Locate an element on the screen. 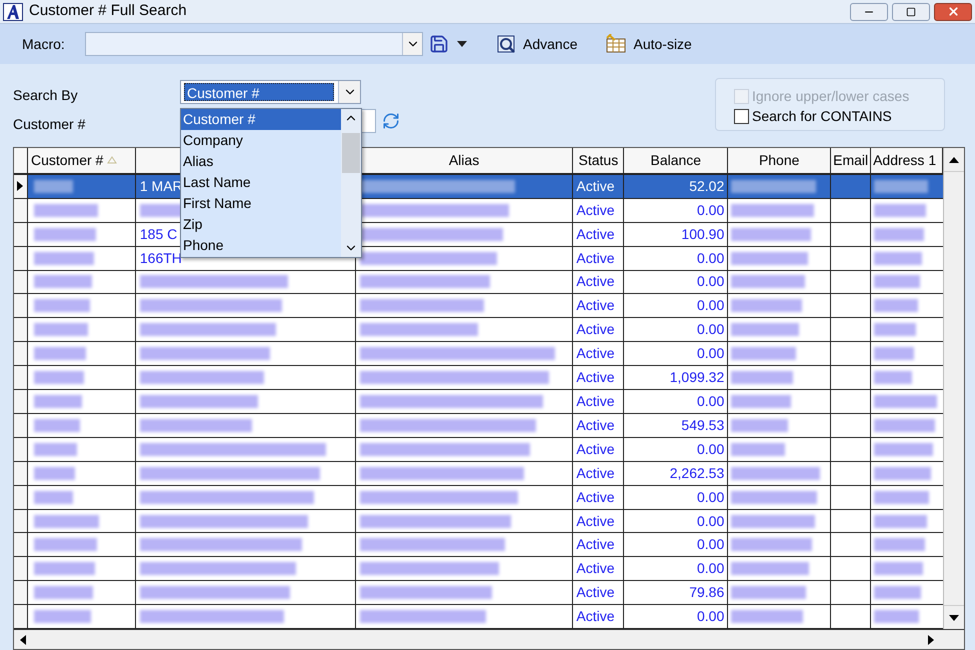 The image size is (975, 650). dropdown-item: Last Name is located at coordinates (261, 182).